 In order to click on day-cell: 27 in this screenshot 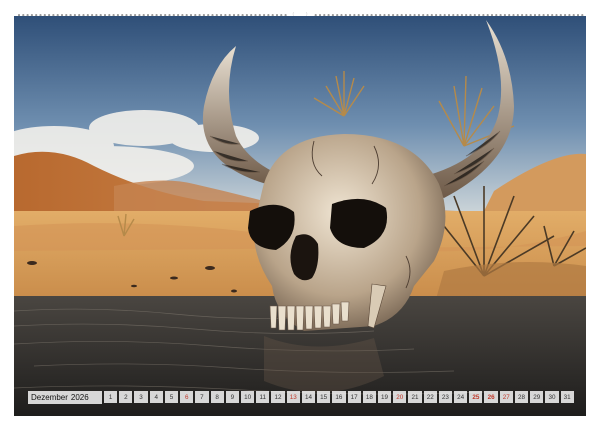, I will do `click(506, 397)`.